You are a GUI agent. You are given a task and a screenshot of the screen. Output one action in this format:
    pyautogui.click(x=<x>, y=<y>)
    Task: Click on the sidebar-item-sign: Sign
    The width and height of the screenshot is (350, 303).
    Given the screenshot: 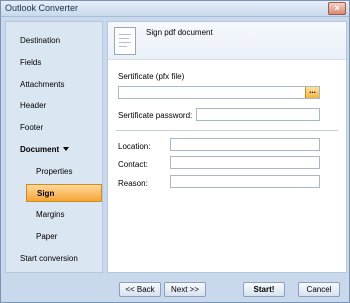 What is the action you would take?
    pyautogui.click(x=64, y=193)
    